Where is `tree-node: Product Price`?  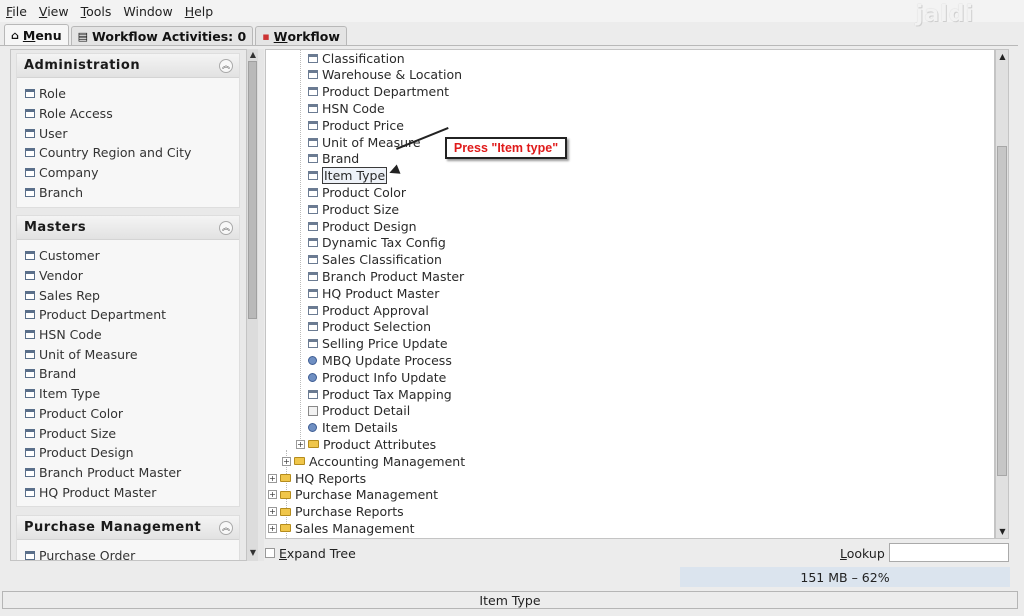
tree-node: Product Price is located at coordinates (356, 125).